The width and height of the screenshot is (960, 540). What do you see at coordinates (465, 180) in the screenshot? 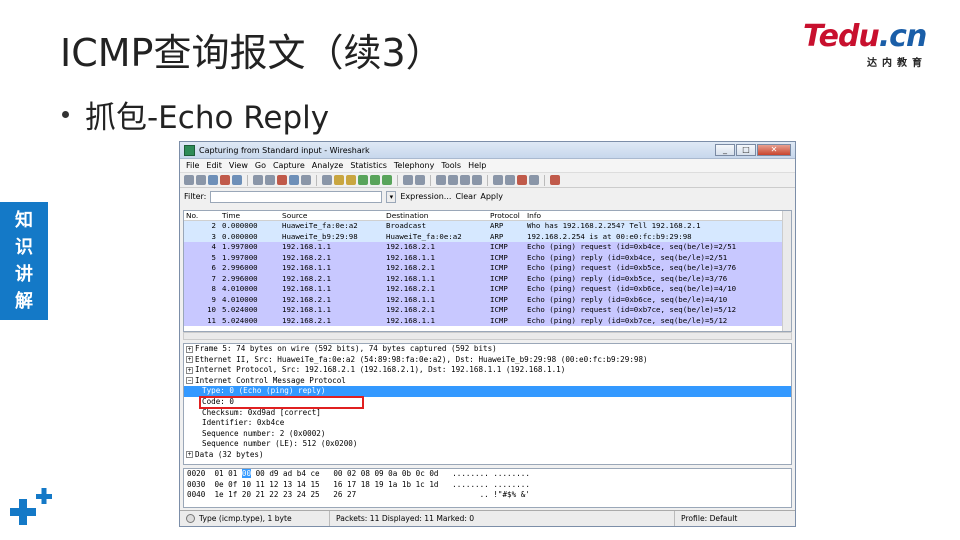
I see `normal-size-icon` at bounding box center [465, 180].